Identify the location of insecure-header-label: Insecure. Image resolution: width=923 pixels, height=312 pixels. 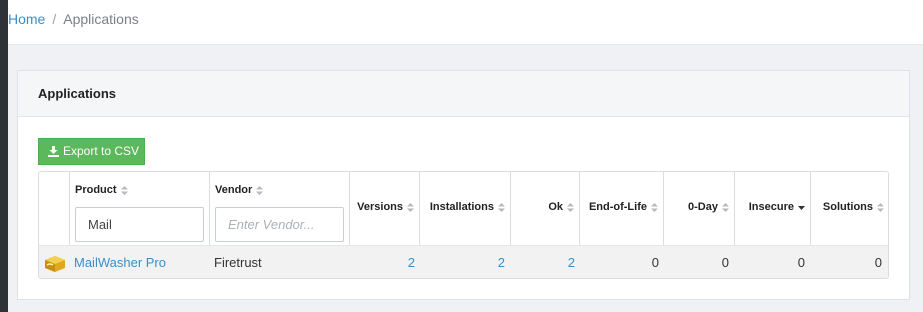
(771, 207).